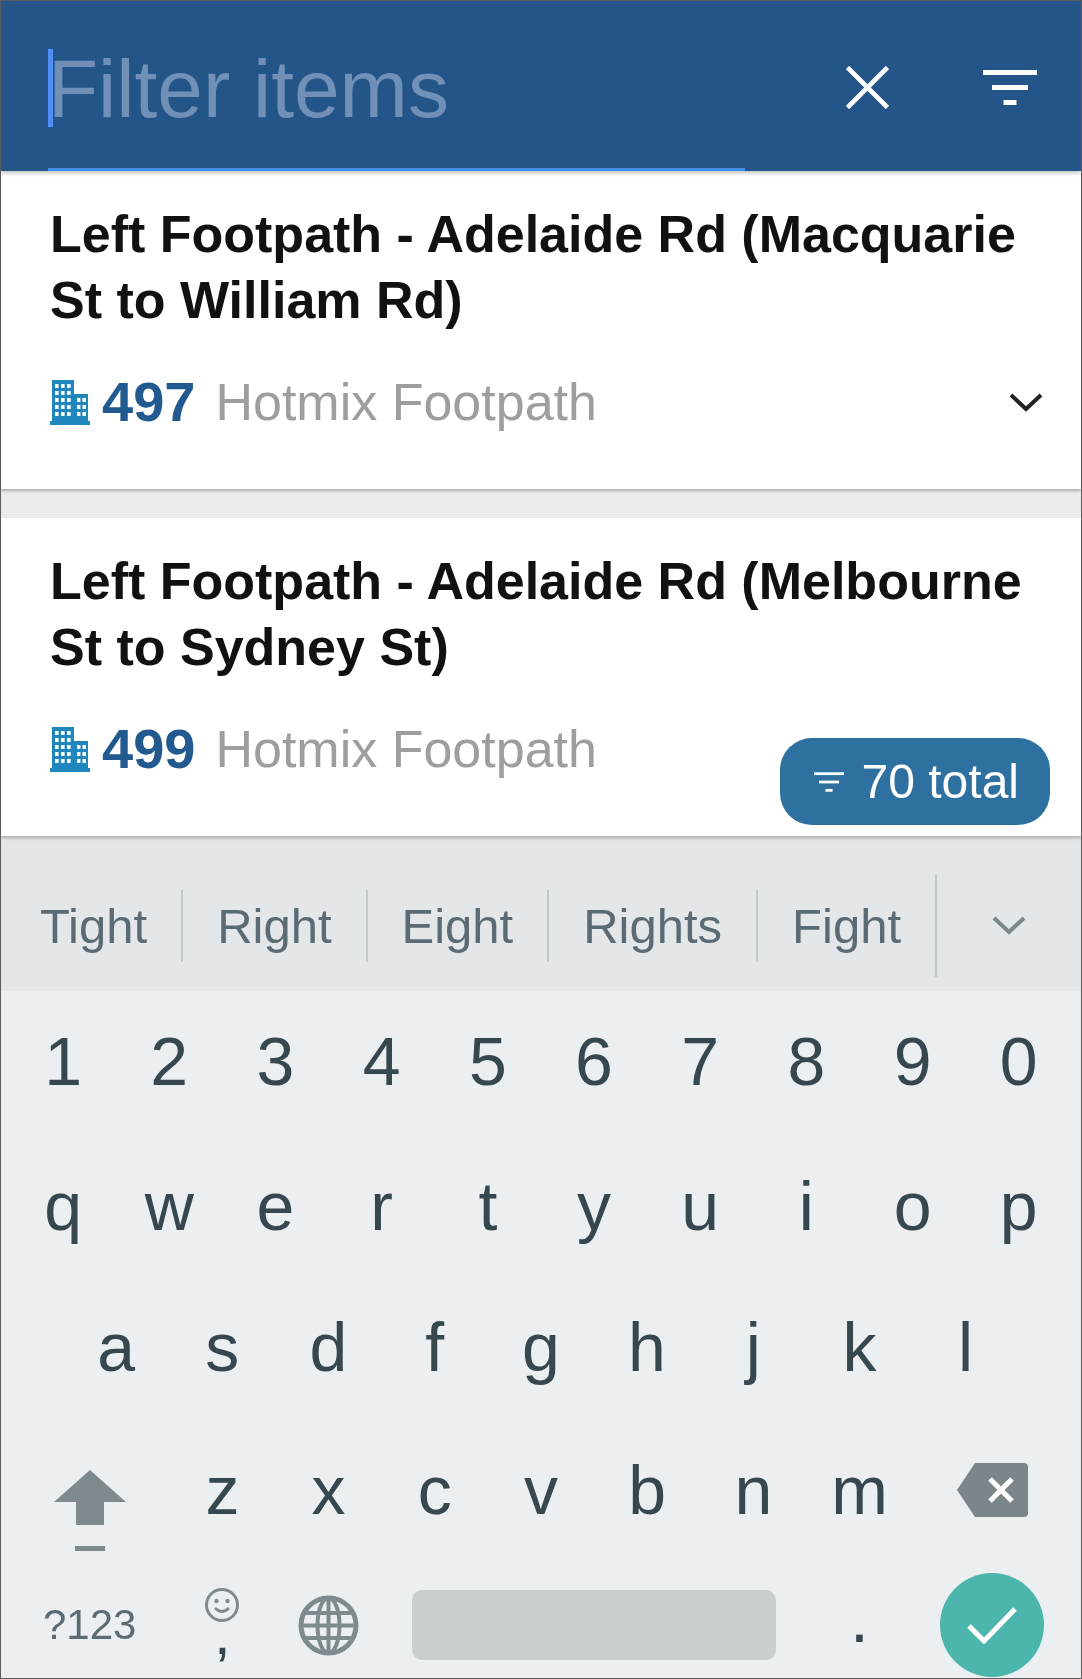 This screenshot has width=1082, height=1679. I want to click on keyboard-key: 4, so click(381, 1061).